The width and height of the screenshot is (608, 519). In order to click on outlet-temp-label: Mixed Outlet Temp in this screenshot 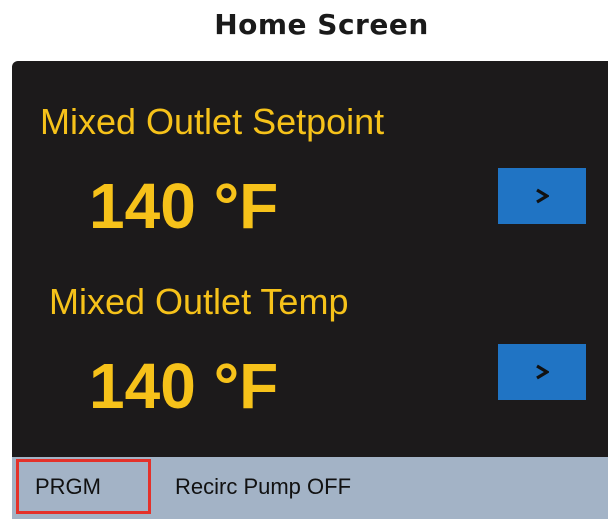, I will do `click(199, 301)`.